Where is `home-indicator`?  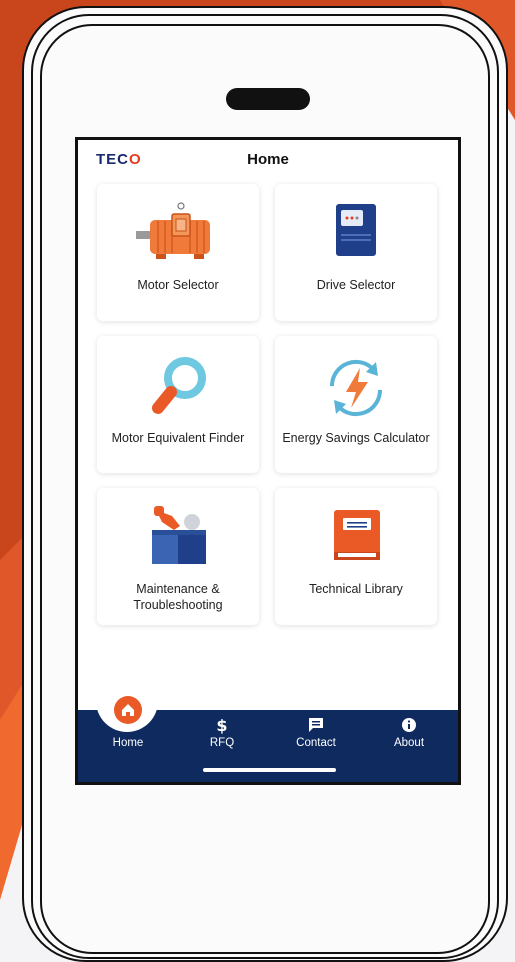 home-indicator is located at coordinates (269, 770).